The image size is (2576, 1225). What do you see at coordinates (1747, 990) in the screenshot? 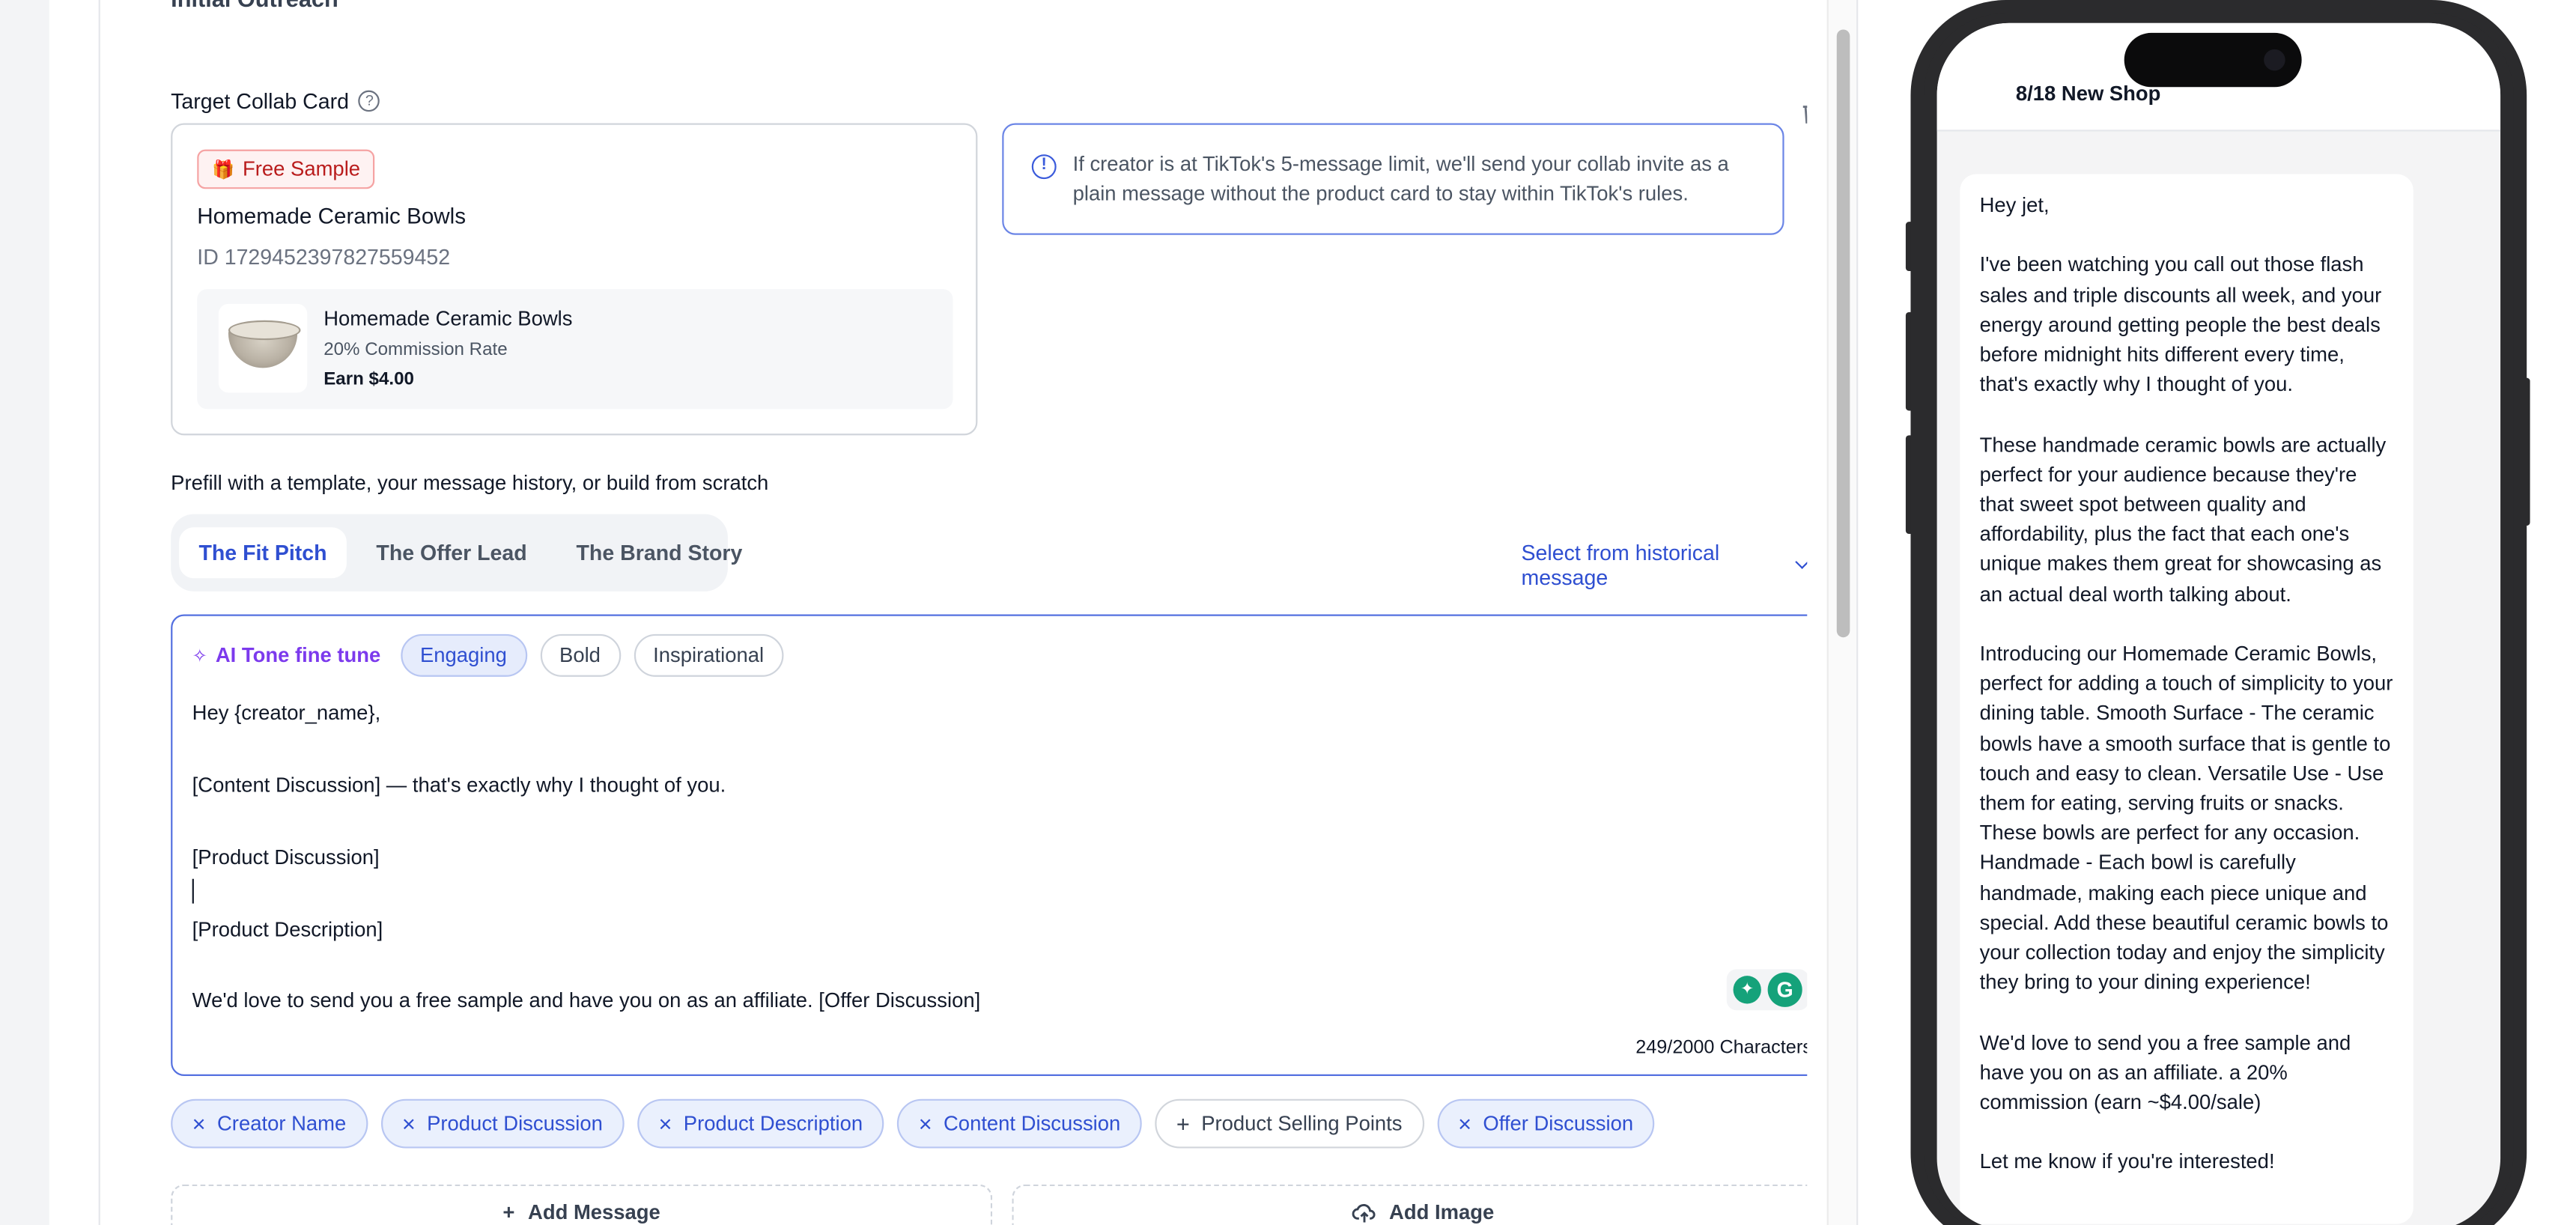
I see `grammarly-suggest-icon: ✦` at bounding box center [1747, 990].